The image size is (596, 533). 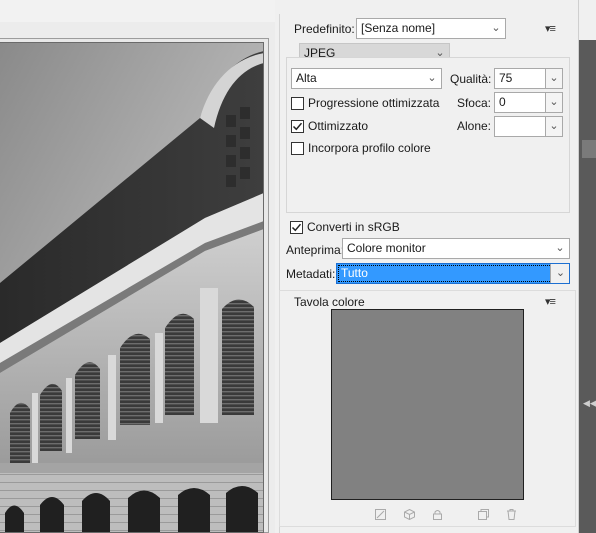 I want to click on embed-profile-checkbox-row: Incorpora profilo colore, so click(x=361, y=148).